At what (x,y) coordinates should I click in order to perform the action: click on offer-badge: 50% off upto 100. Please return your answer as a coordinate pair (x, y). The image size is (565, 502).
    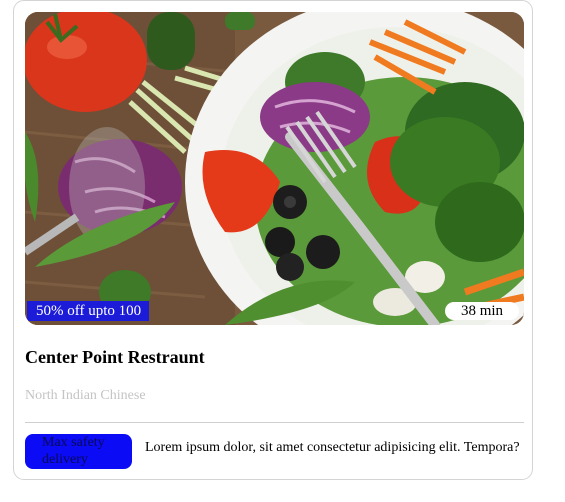
    Looking at the image, I should click on (88, 311).